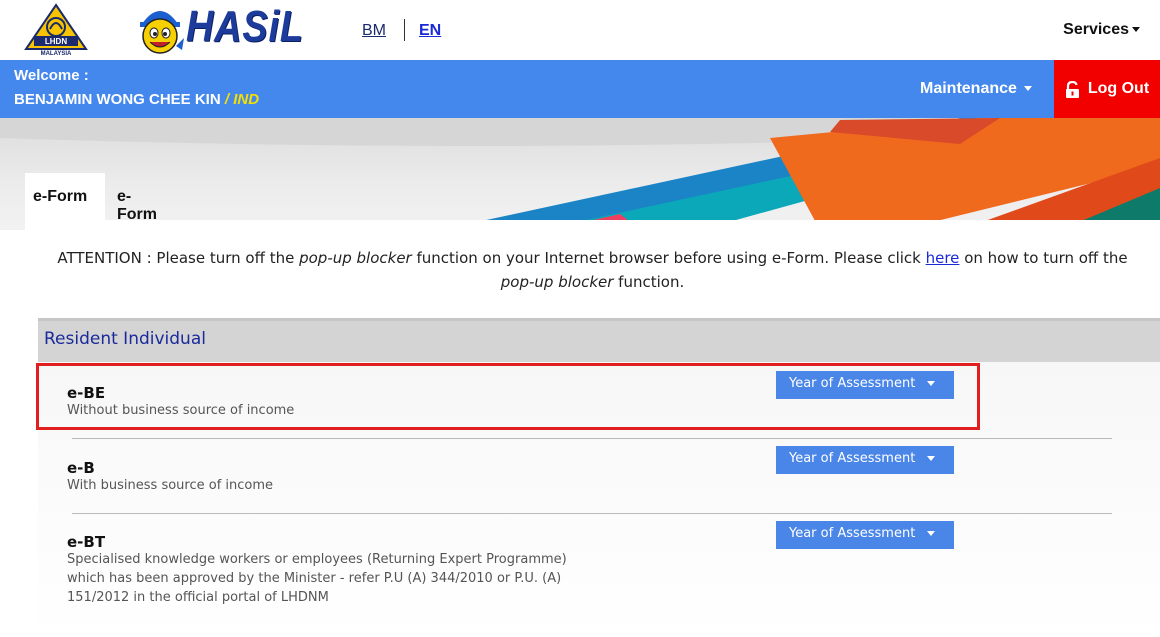  Describe the element at coordinates (1096, 29) in the screenshot. I see `services-label: Services` at that location.